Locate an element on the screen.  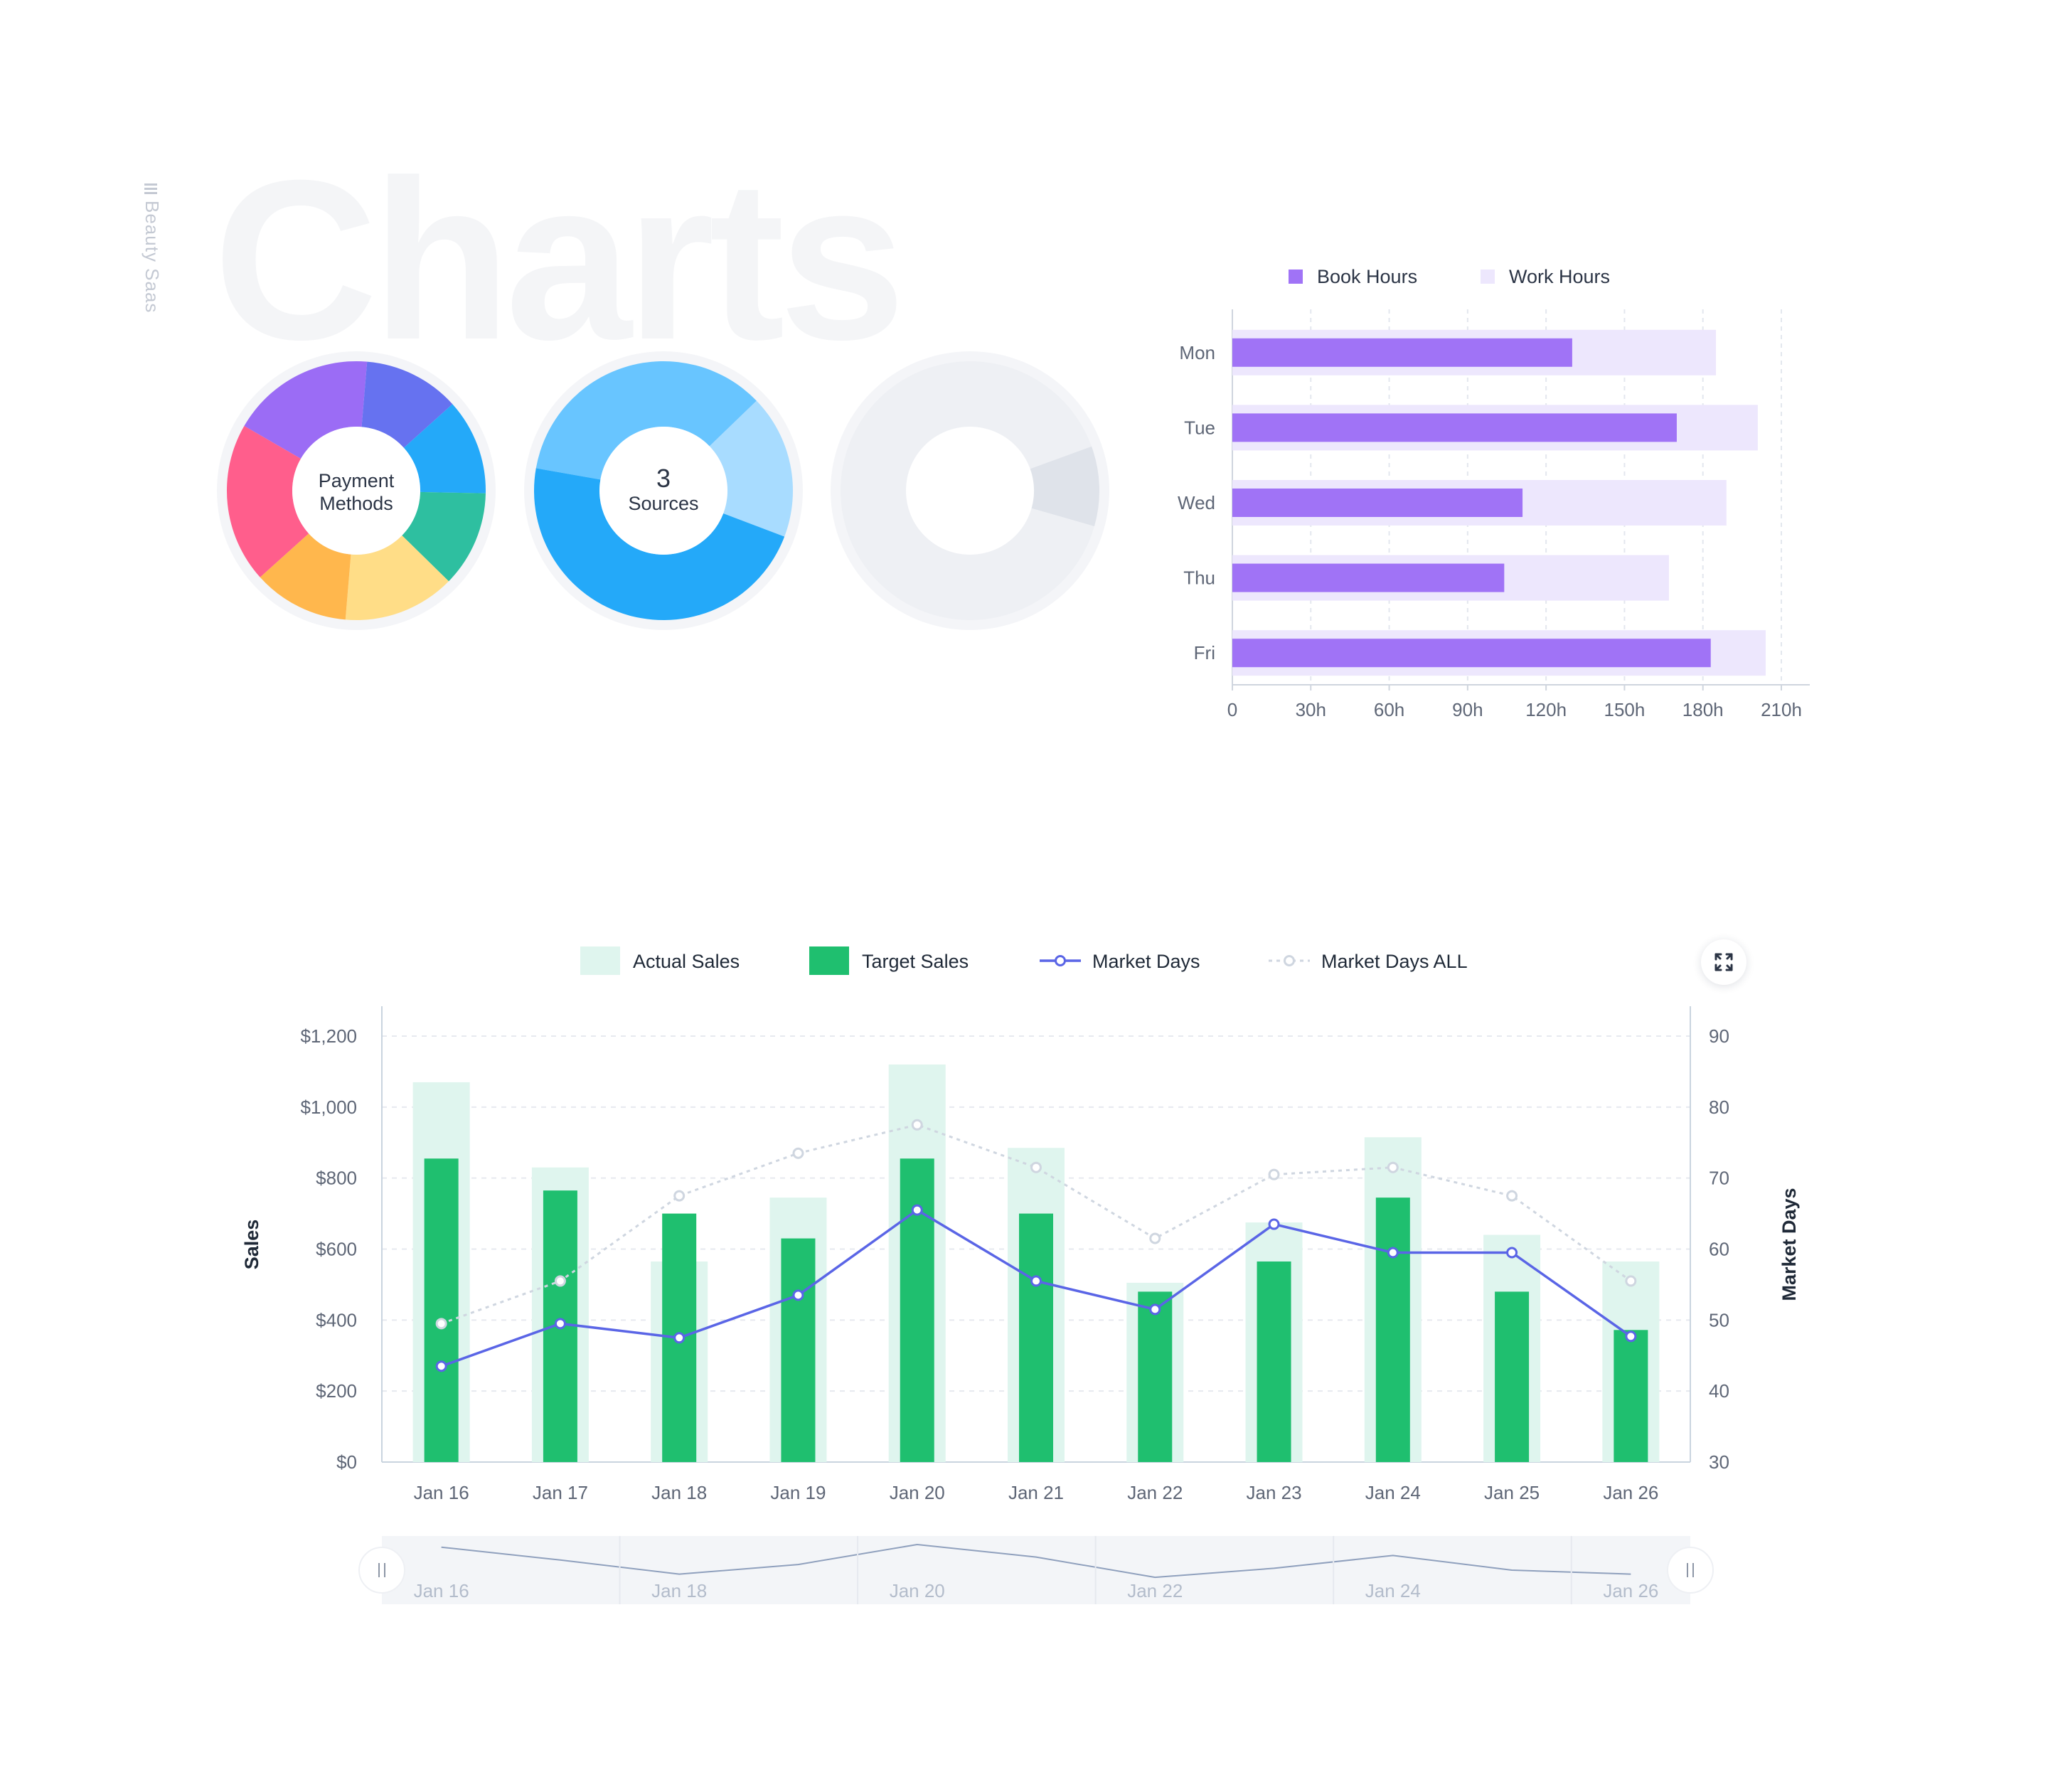
range-slider-track is located at coordinates (1036, 1570).